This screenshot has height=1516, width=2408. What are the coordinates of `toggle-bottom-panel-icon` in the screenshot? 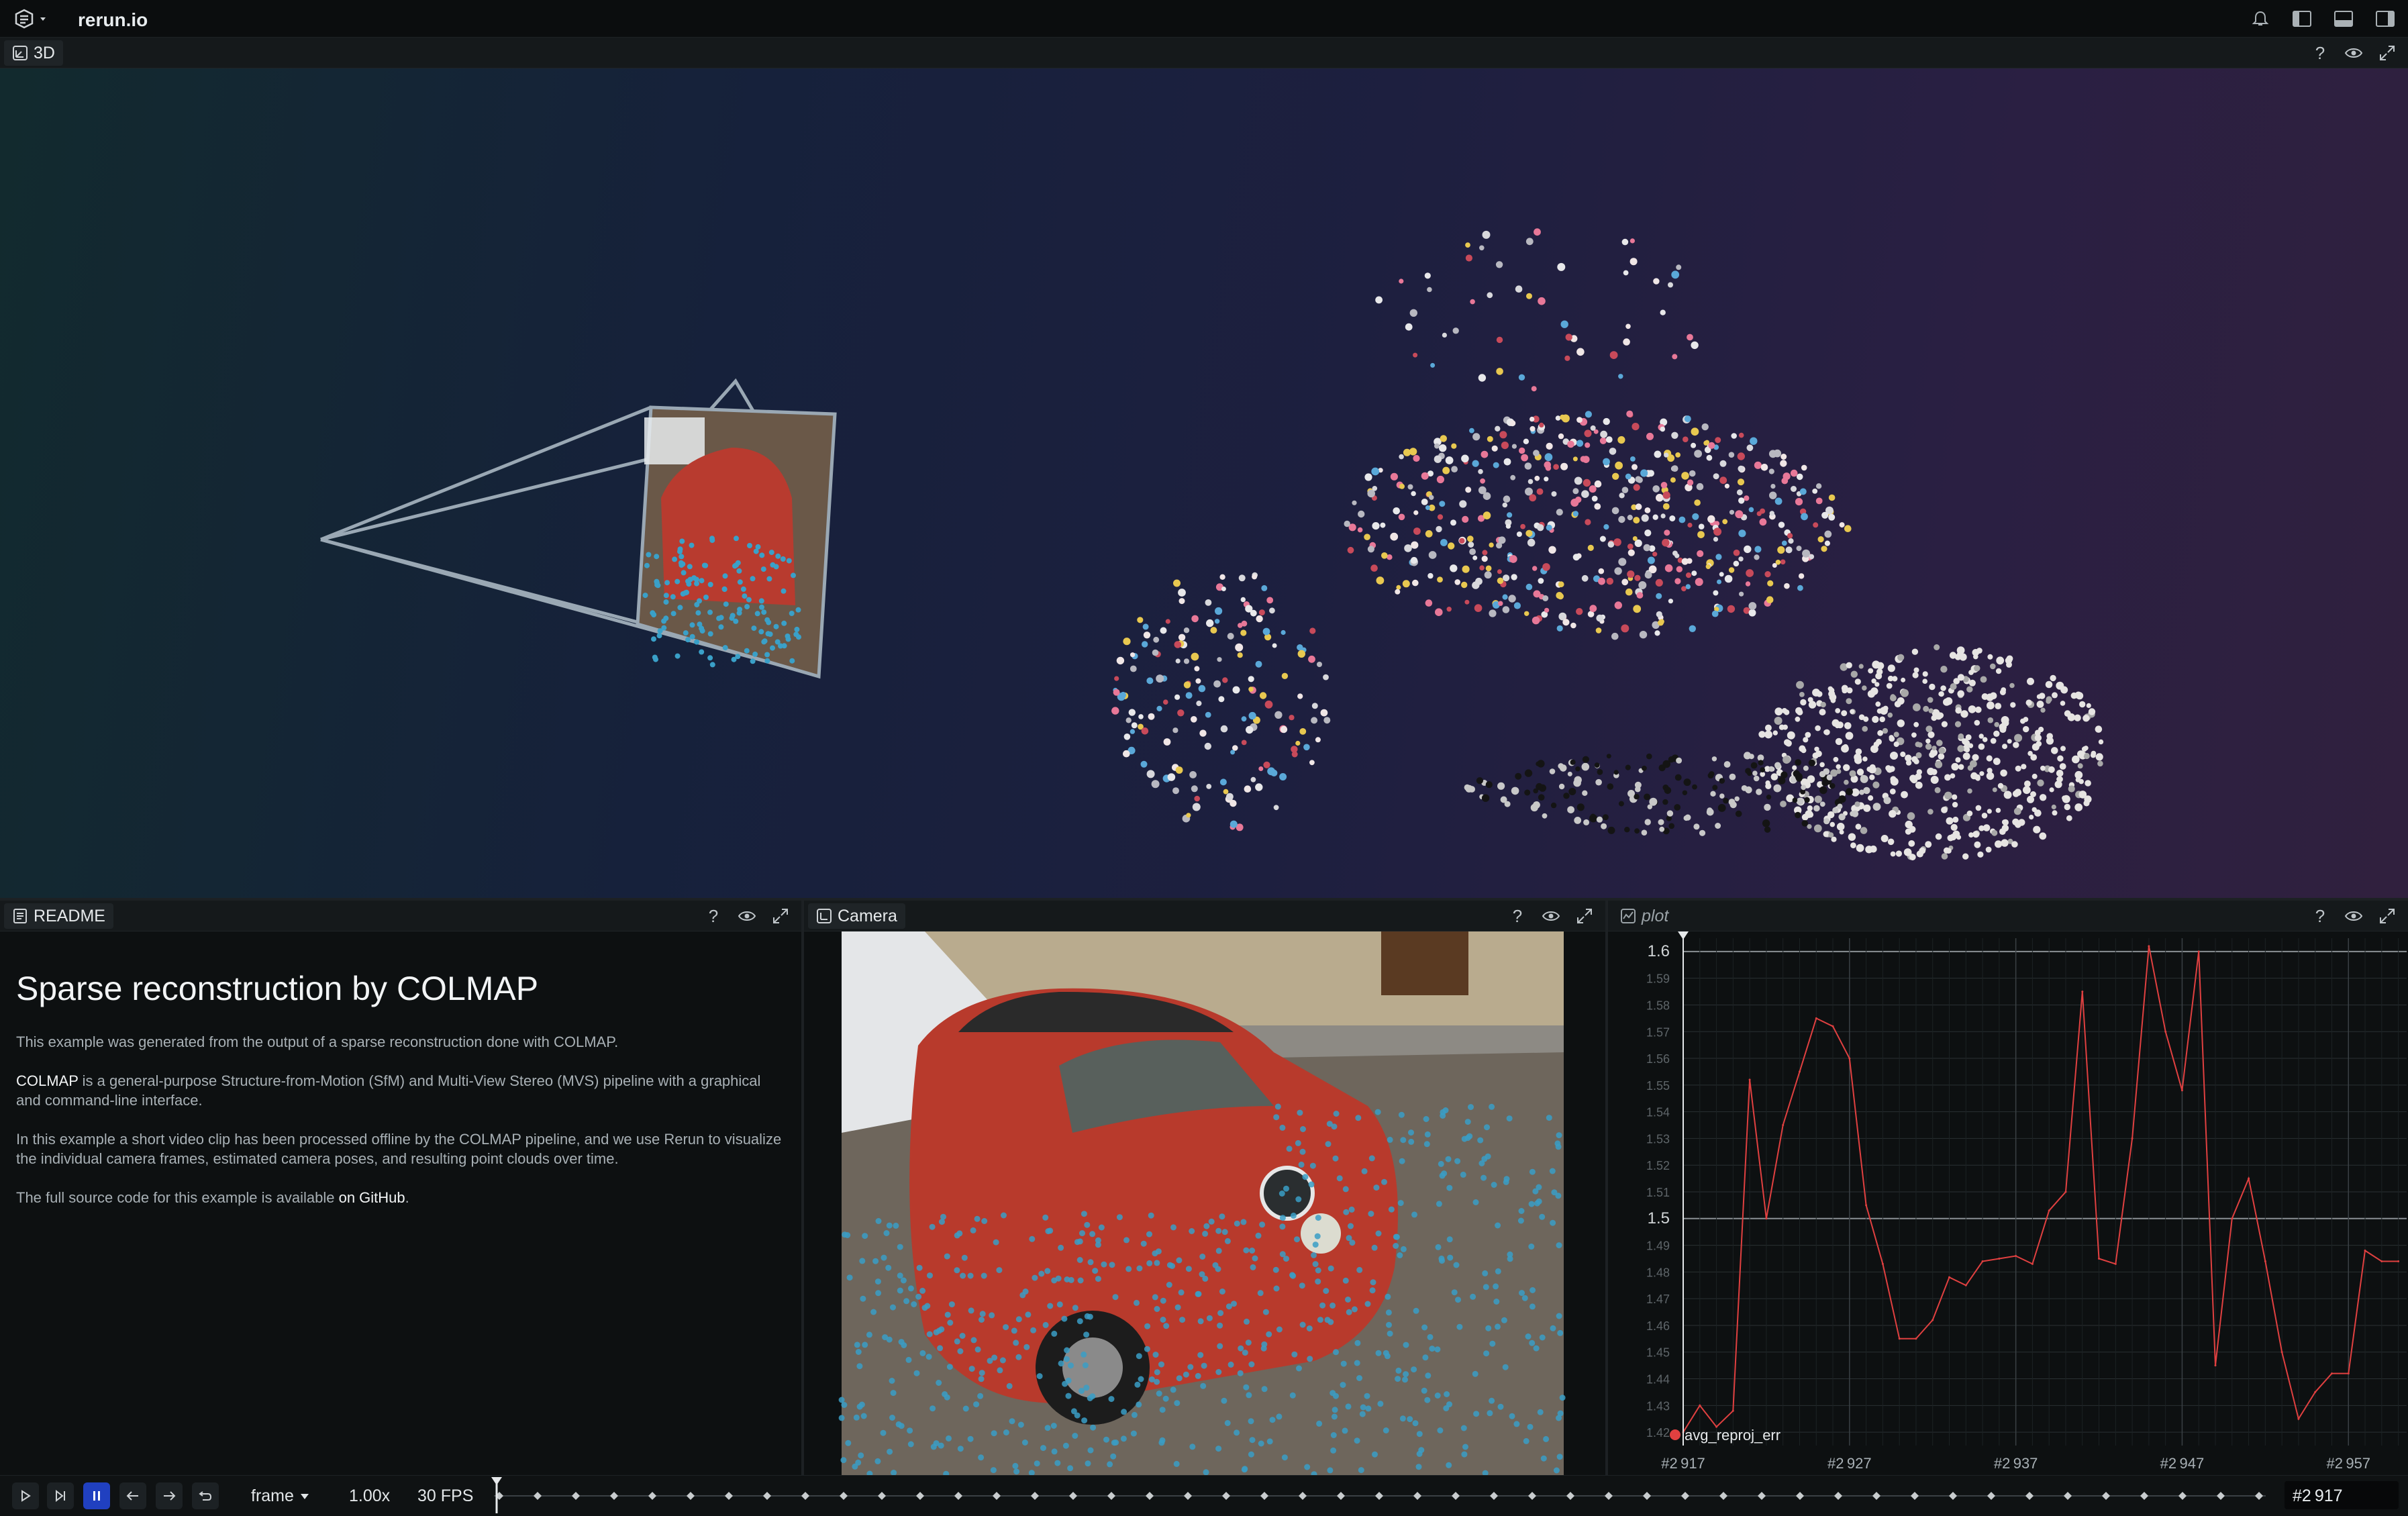 It's located at (2344, 19).